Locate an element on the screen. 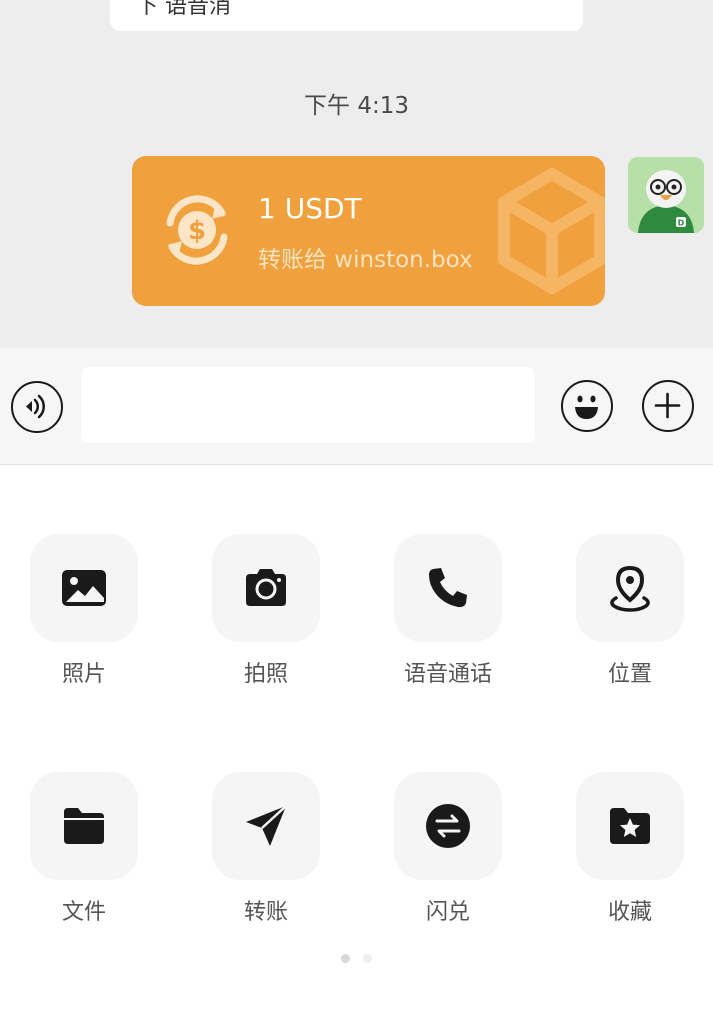 This screenshot has width=713, height=1024. action-favorites: 收藏 is located at coordinates (630, 849).